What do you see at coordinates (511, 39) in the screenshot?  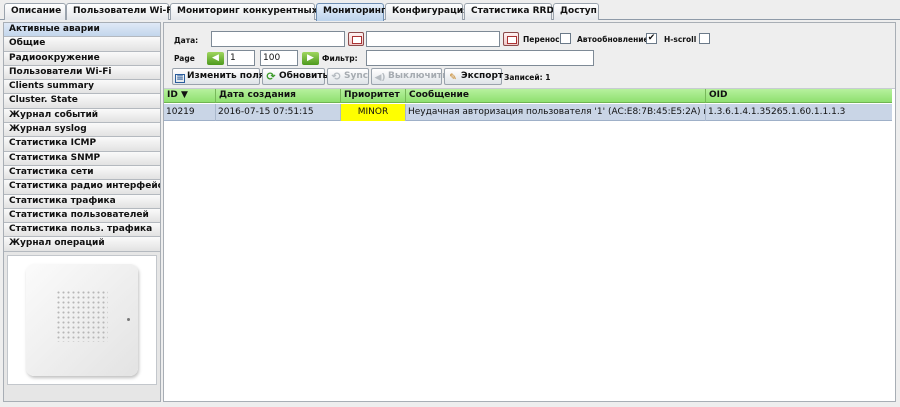 I see `calendar-to-icon` at bounding box center [511, 39].